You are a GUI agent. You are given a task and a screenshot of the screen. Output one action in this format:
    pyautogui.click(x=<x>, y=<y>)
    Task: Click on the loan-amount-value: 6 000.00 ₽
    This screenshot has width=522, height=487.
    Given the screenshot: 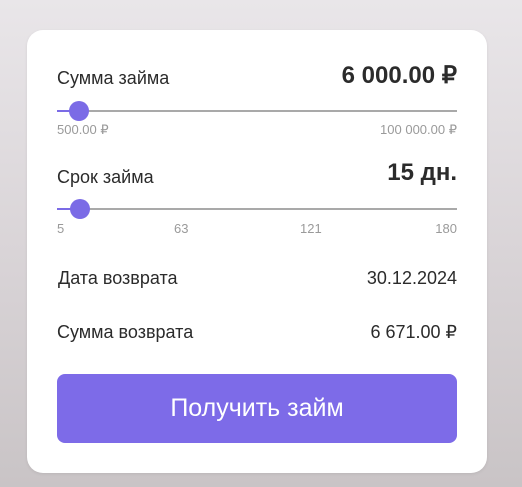 What is the action you would take?
    pyautogui.click(x=399, y=75)
    